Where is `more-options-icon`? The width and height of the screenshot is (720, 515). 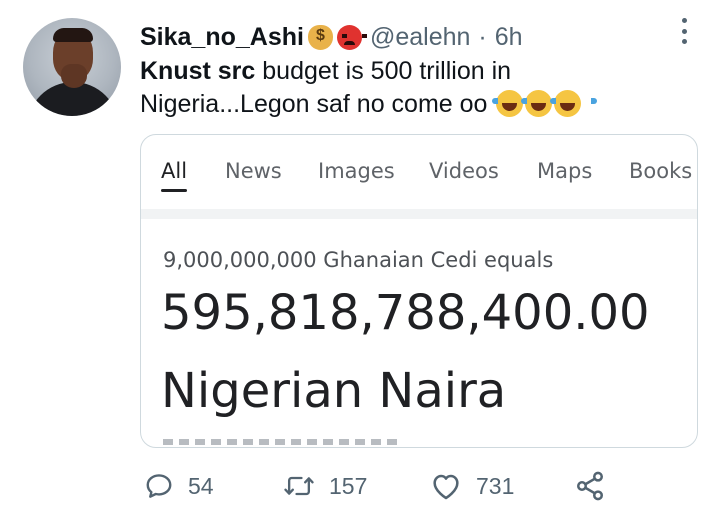 more-options-icon is located at coordinates (684, 31).